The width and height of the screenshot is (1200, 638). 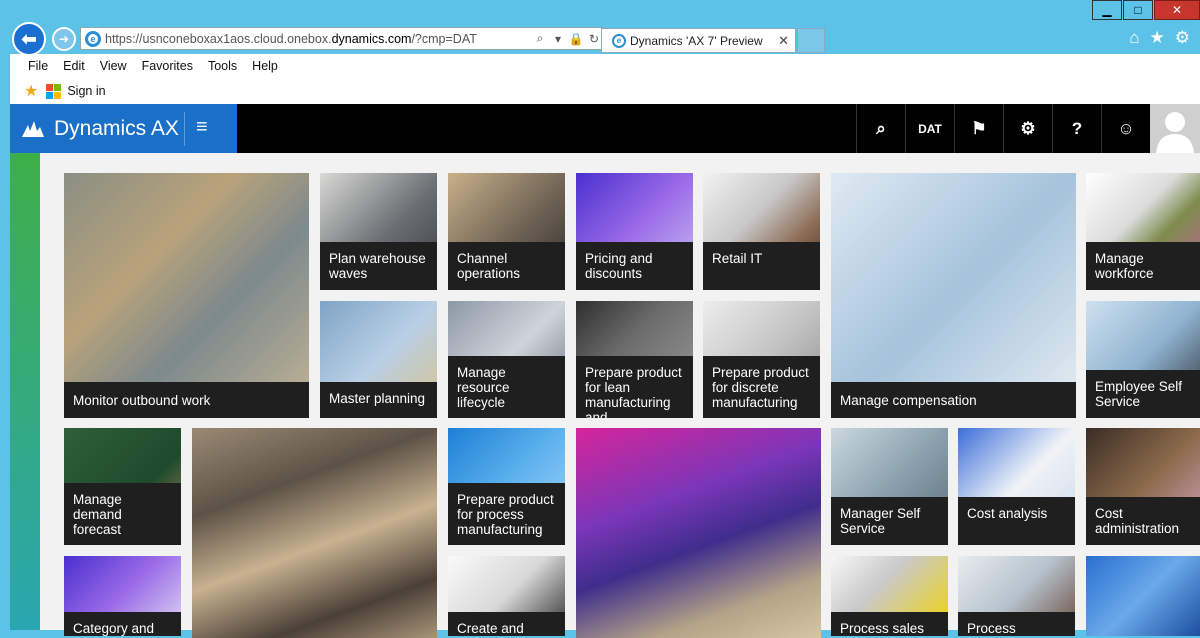 I want to click on workspace-tile: Retail IT, so click(x=761, y=231).